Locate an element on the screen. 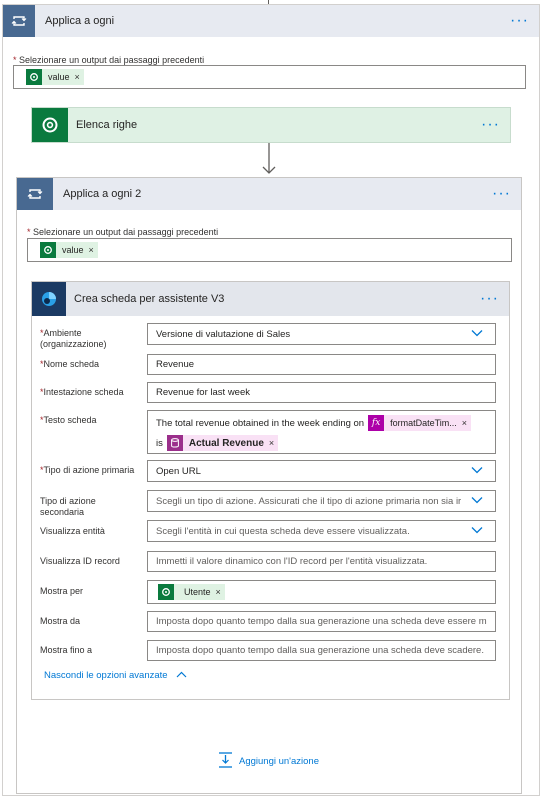 The height and width of the screenshot is (800, 544). card-name-value: Revenue is located at coordinates (175, 364).